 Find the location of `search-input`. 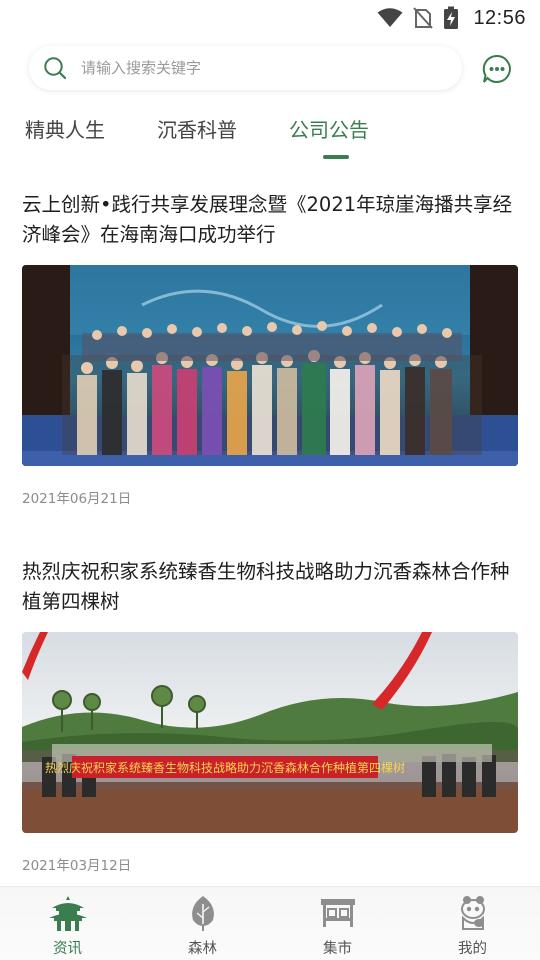

search-input is located at coordinates (266, 68).